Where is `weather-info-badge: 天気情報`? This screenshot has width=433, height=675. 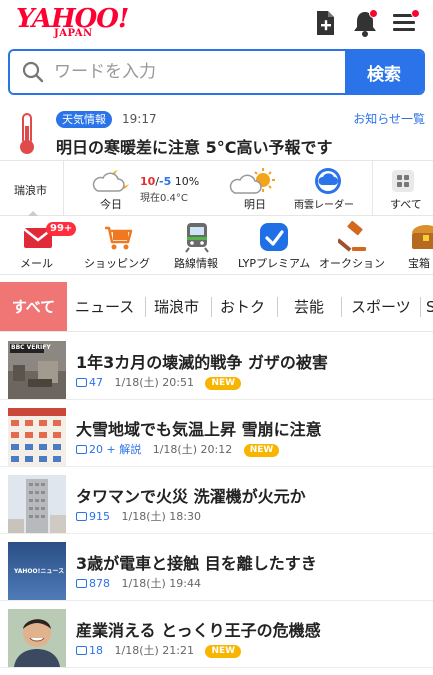 weather-info-badge: 天気情報 is located at coordinates (84, 119).